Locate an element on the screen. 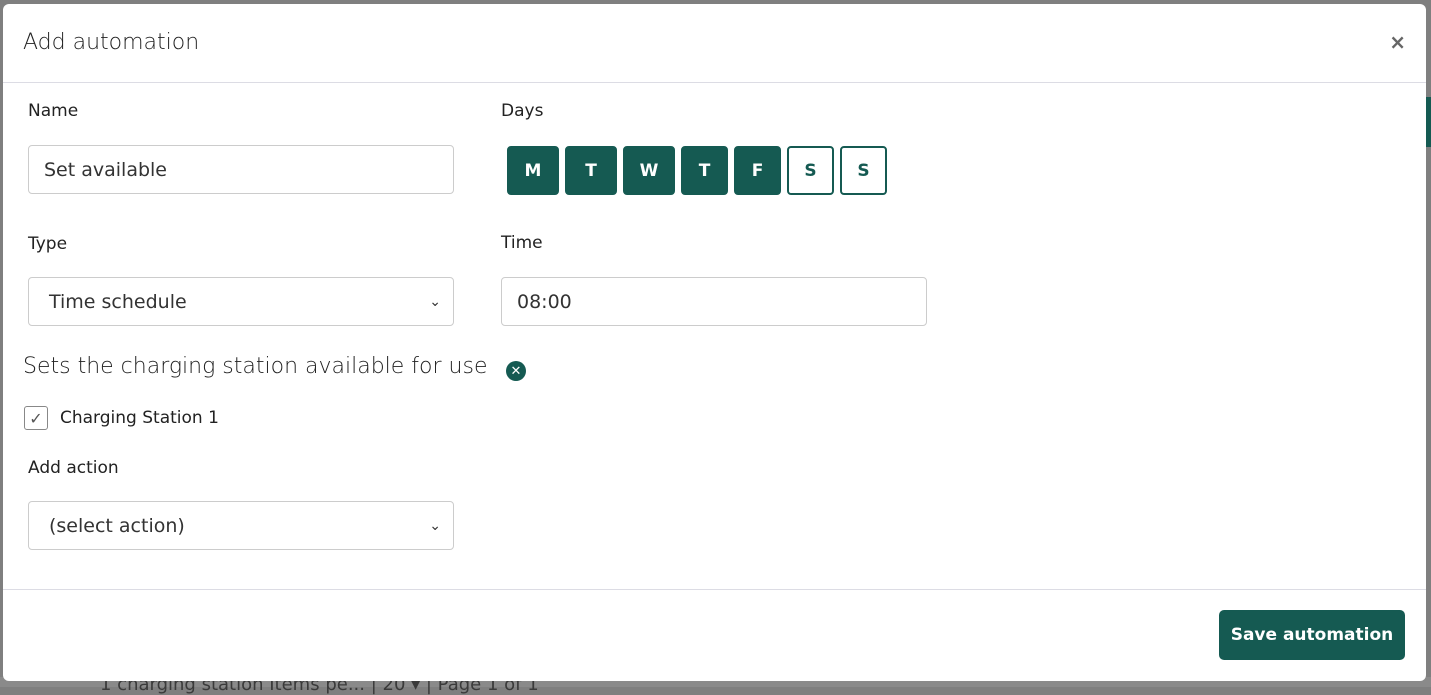 Image resolution: width=1431 pixels, height=695 pixels. checkmark-icon: ✓ is located at coordinates (36, 418).